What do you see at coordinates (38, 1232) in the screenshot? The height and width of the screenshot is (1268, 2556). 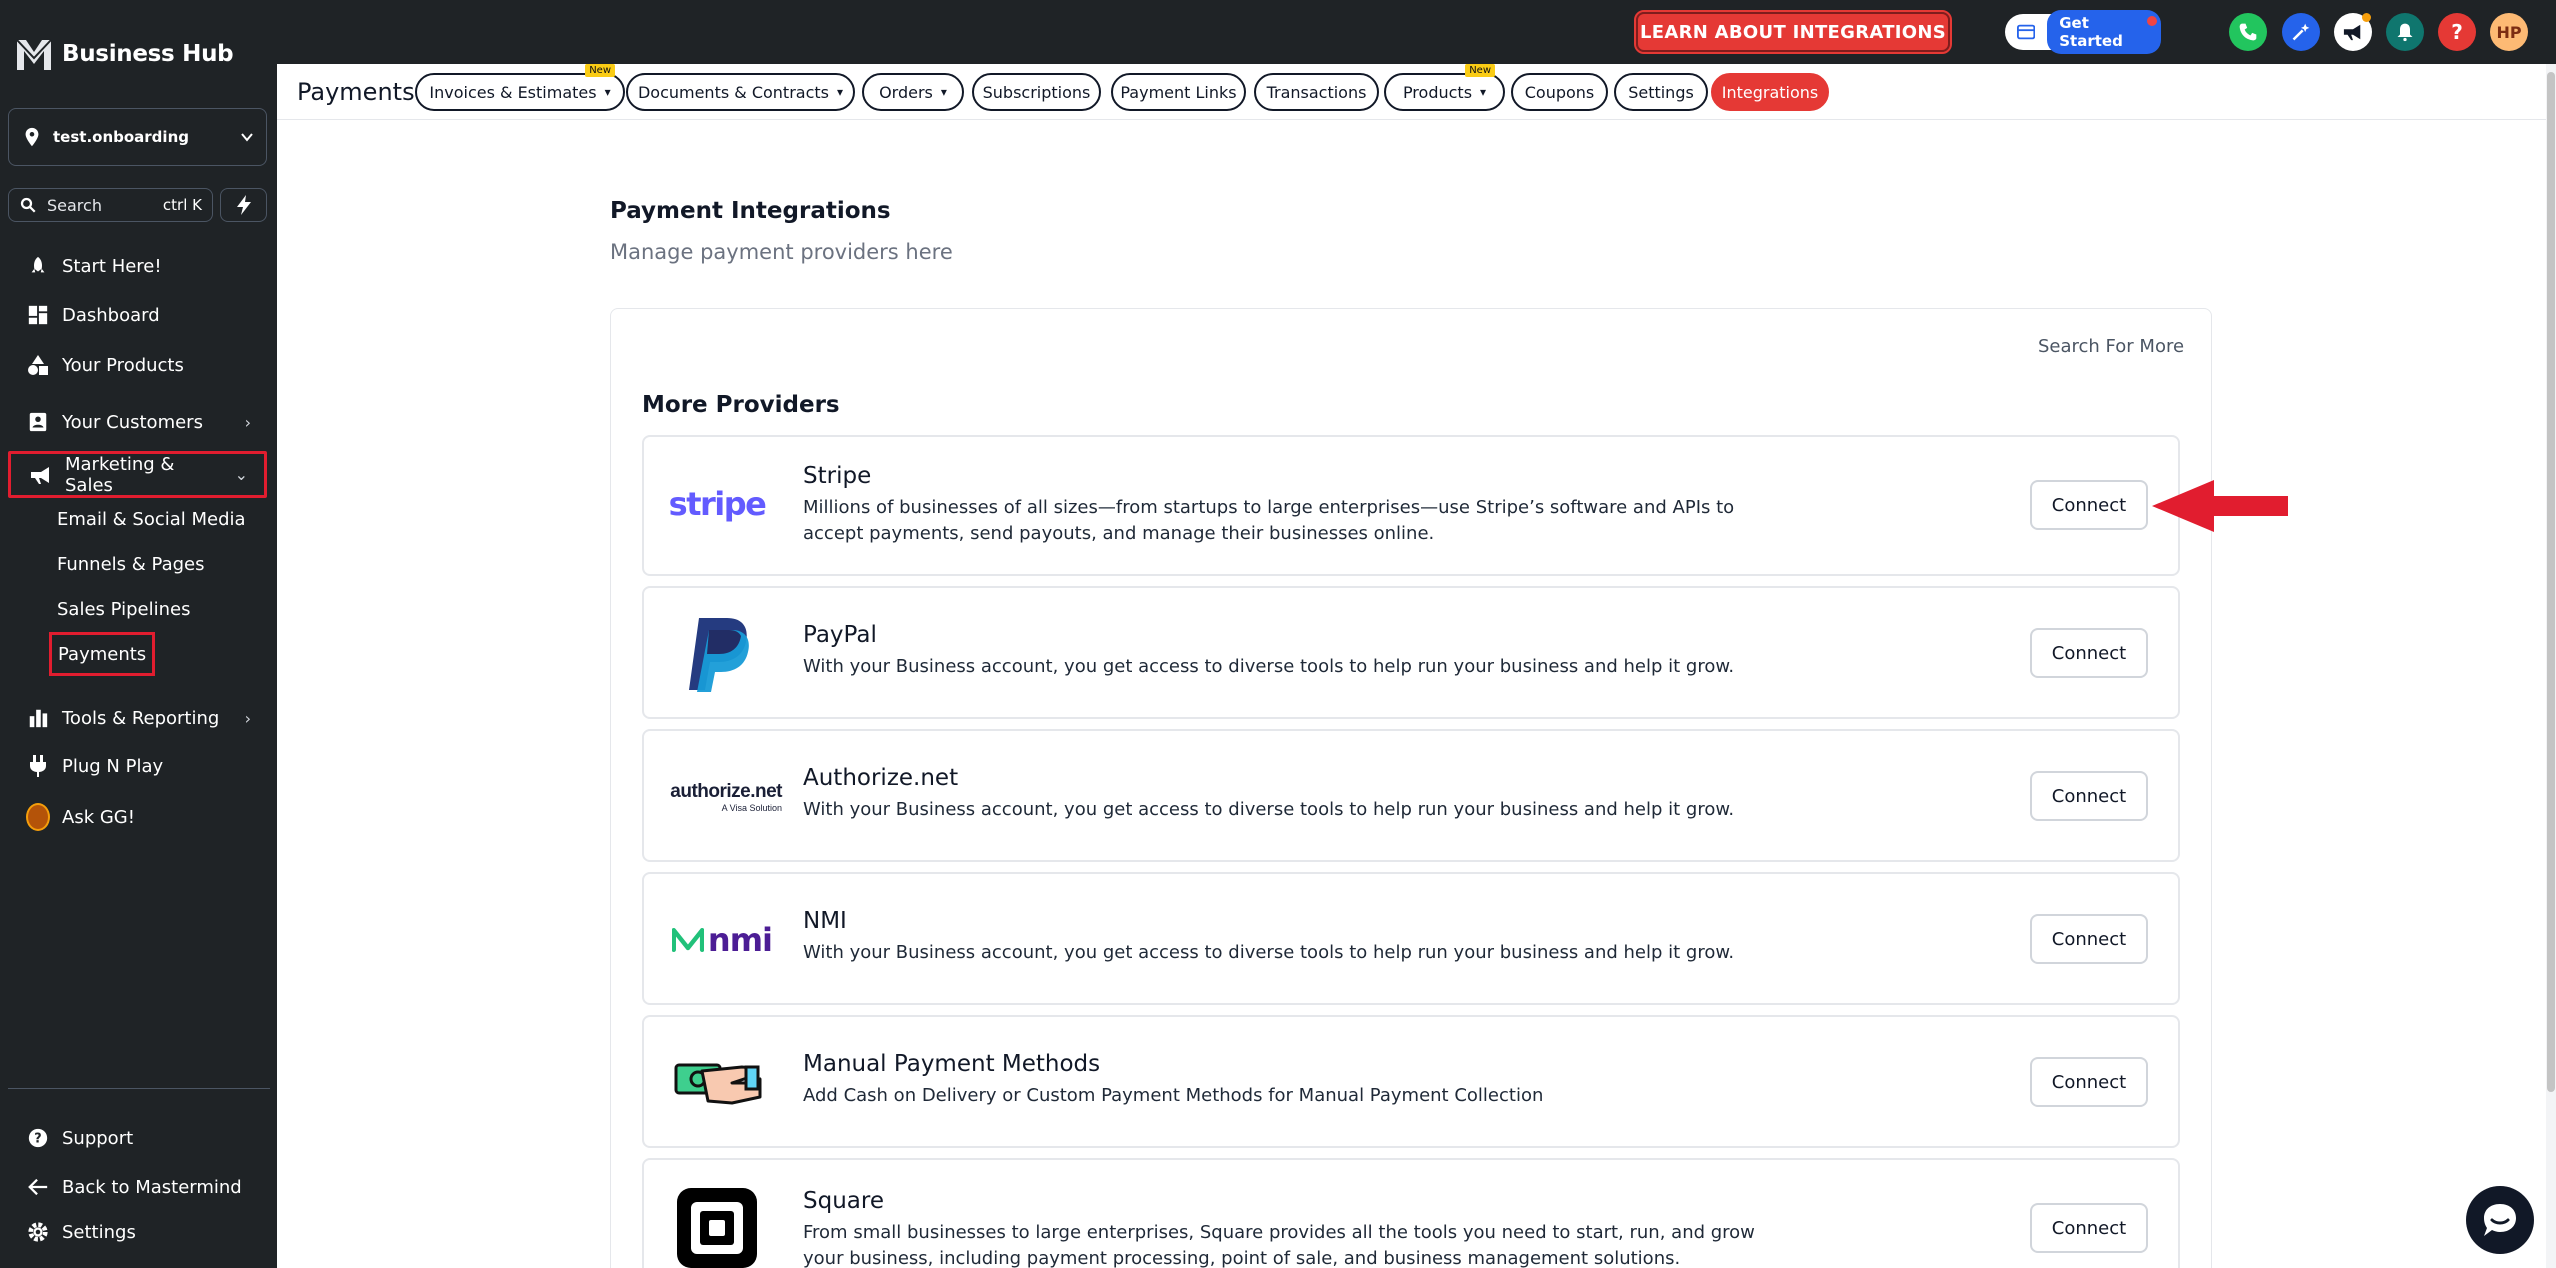 I see `gear-icon` at bounding box center [38, 1232].